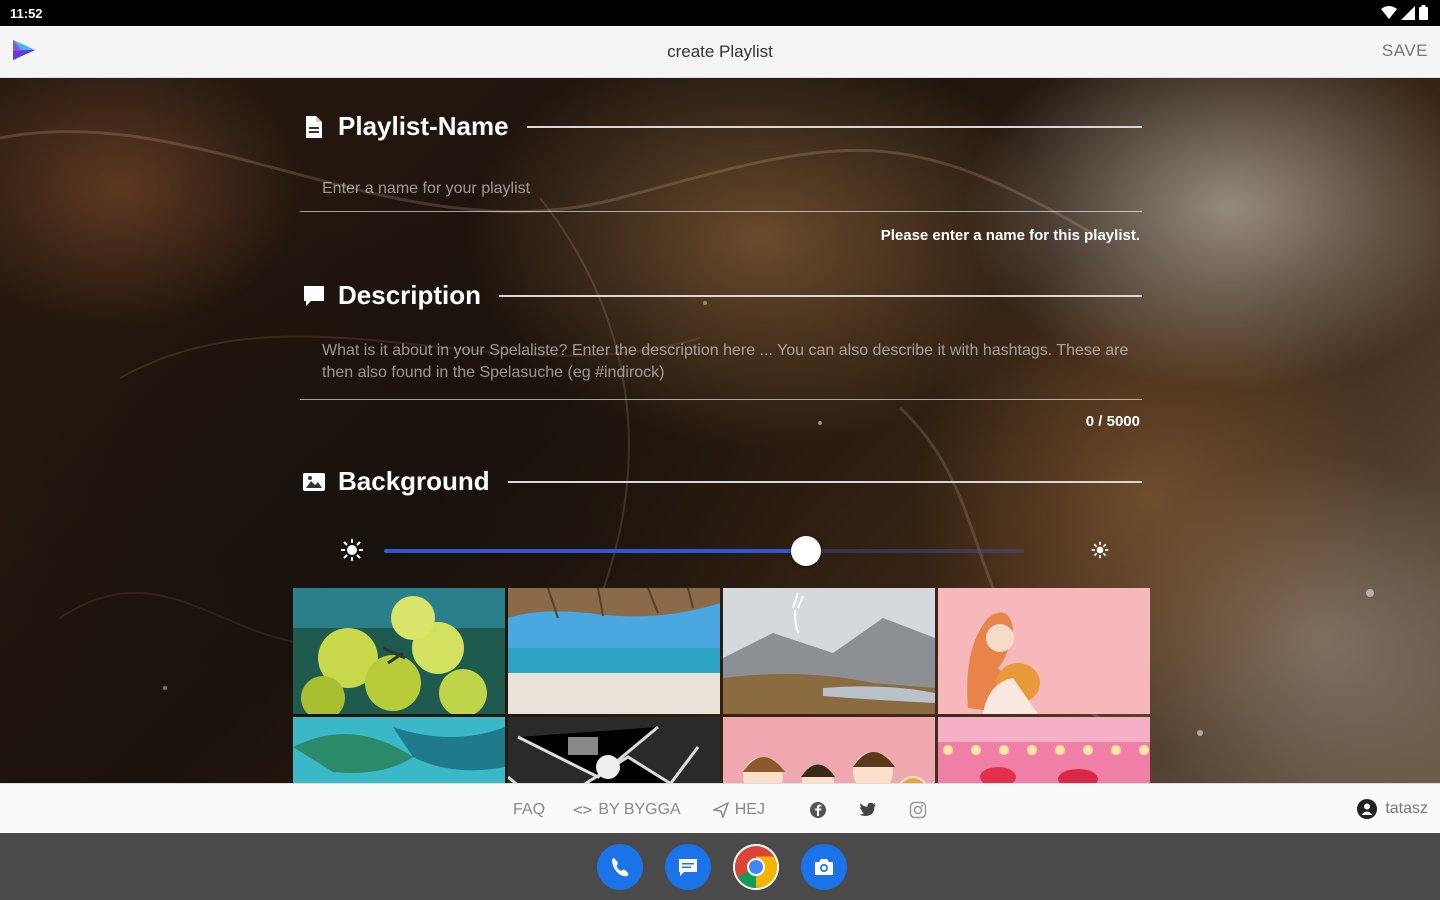 This screenshot has width=1440, height=900. Describe the element at coordinates (824, 867) in the screenshot. I see `camera-app-icon` at that location.